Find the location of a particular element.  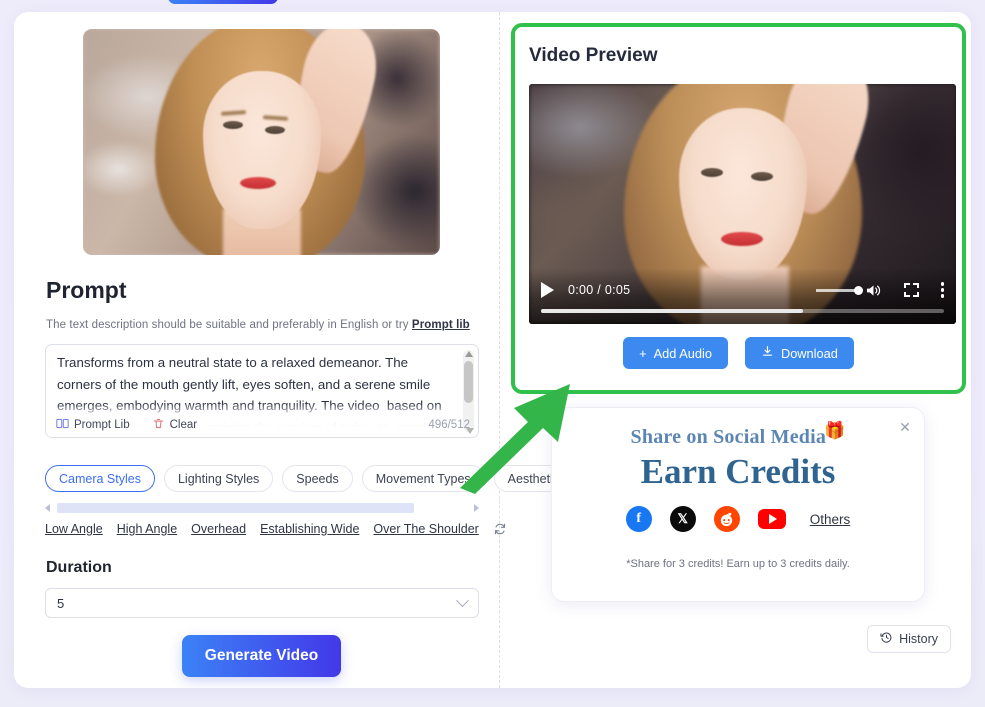

add-audio-button: + Add Audio is located at coordinates (675, 353).